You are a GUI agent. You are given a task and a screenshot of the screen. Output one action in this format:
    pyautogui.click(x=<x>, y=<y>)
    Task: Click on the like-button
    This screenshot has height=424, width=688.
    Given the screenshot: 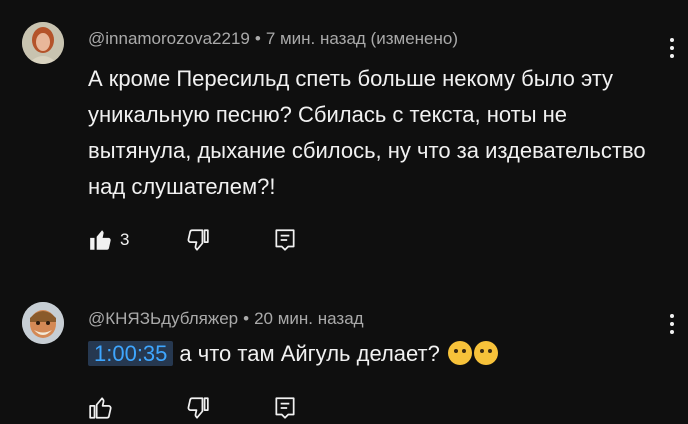 What is the action you would take?
    pyautogui.click(x=101, y=408)
    